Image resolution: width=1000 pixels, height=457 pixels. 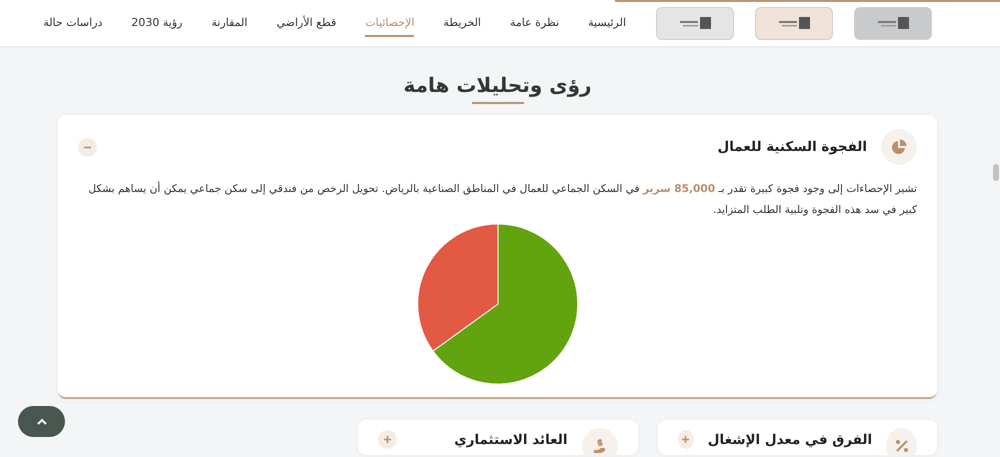 I want to click on nav-tab: المقارنة, so click(x=230, y=23).